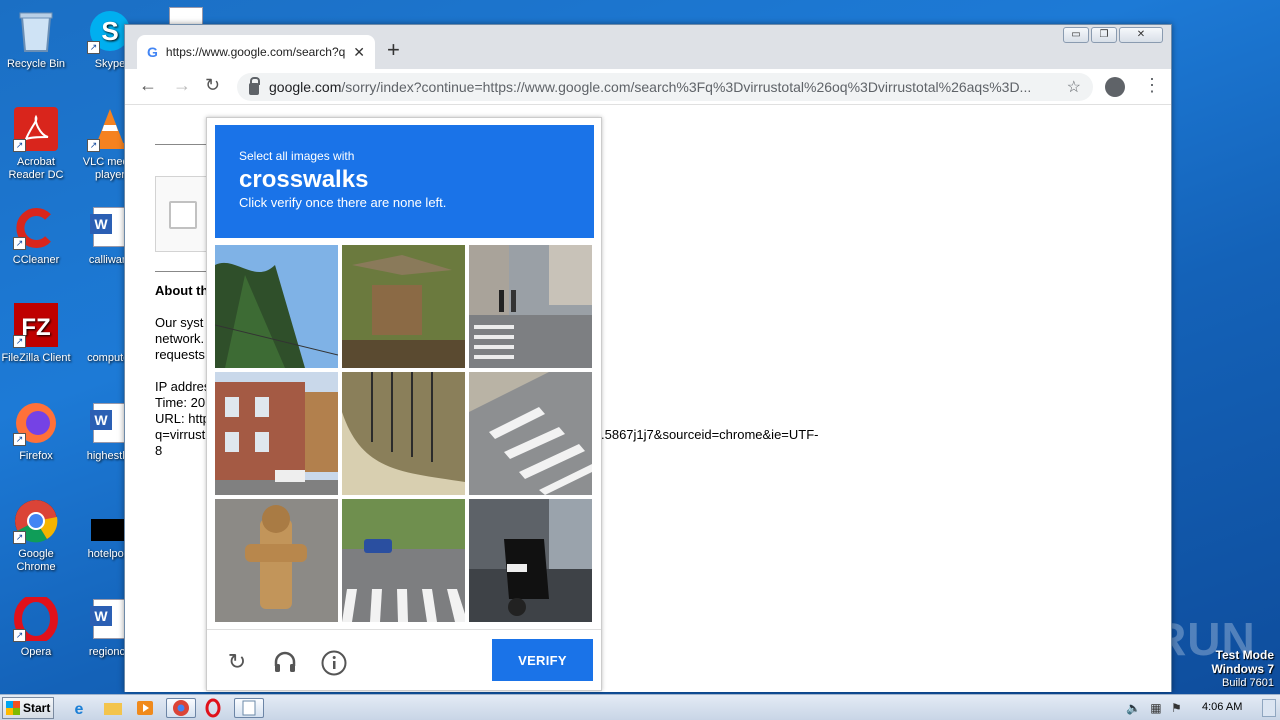 The height and width of the screenshot is (720, 1280). I want to click on start-label: Start, so click(37, 708).